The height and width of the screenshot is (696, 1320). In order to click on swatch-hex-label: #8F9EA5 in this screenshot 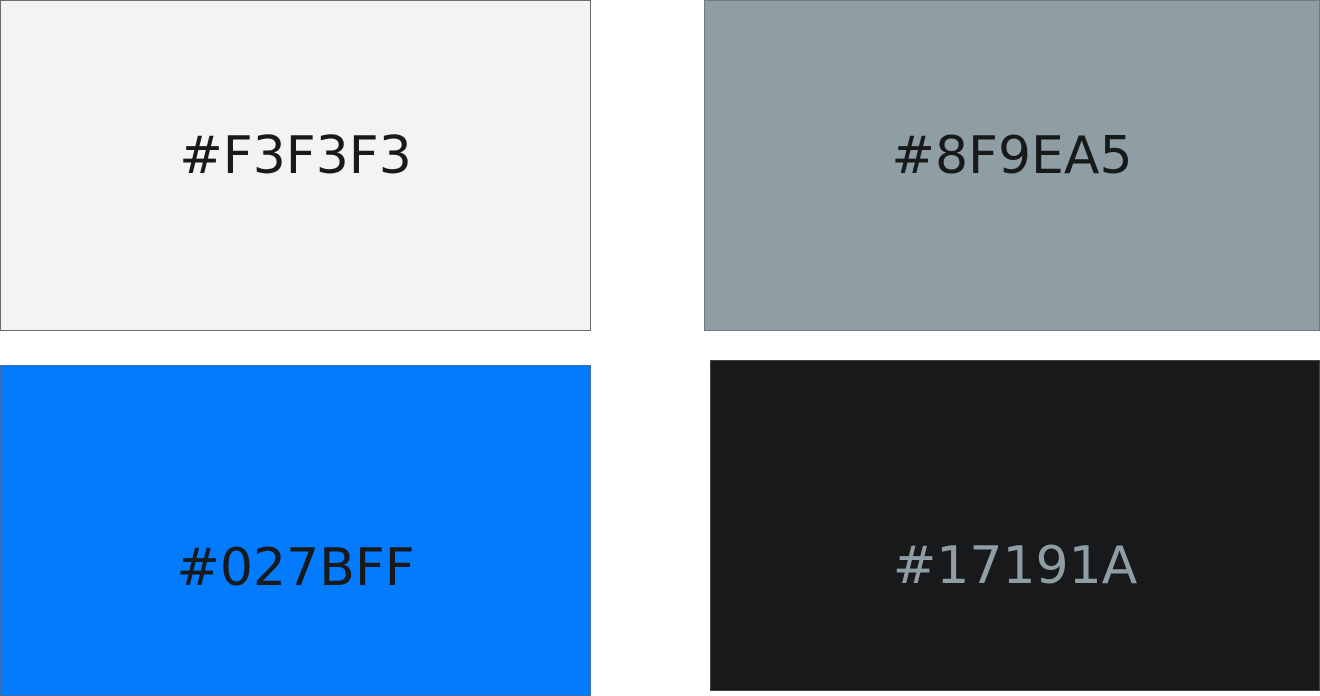, I will do `click(1012, 155)`.